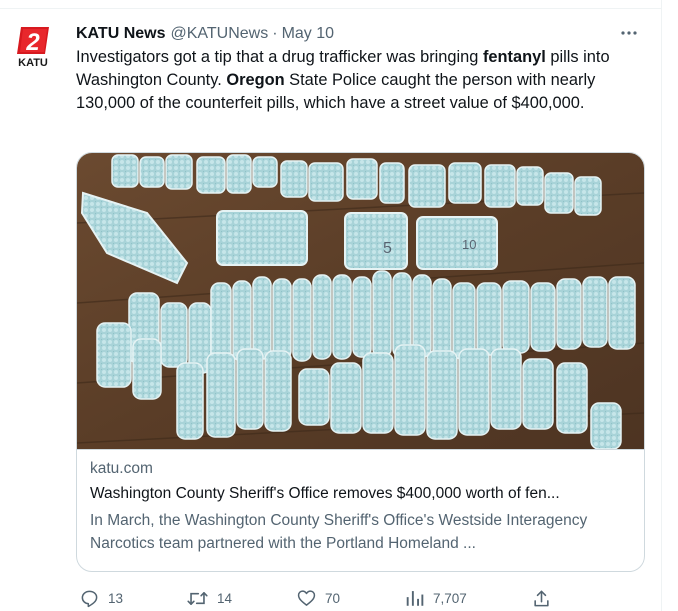 The height and width of the screenshot is (611, 678). Describe the element at coordinates (308, 34) in the screenshot. I see `tweet-date: May 10` at that location.